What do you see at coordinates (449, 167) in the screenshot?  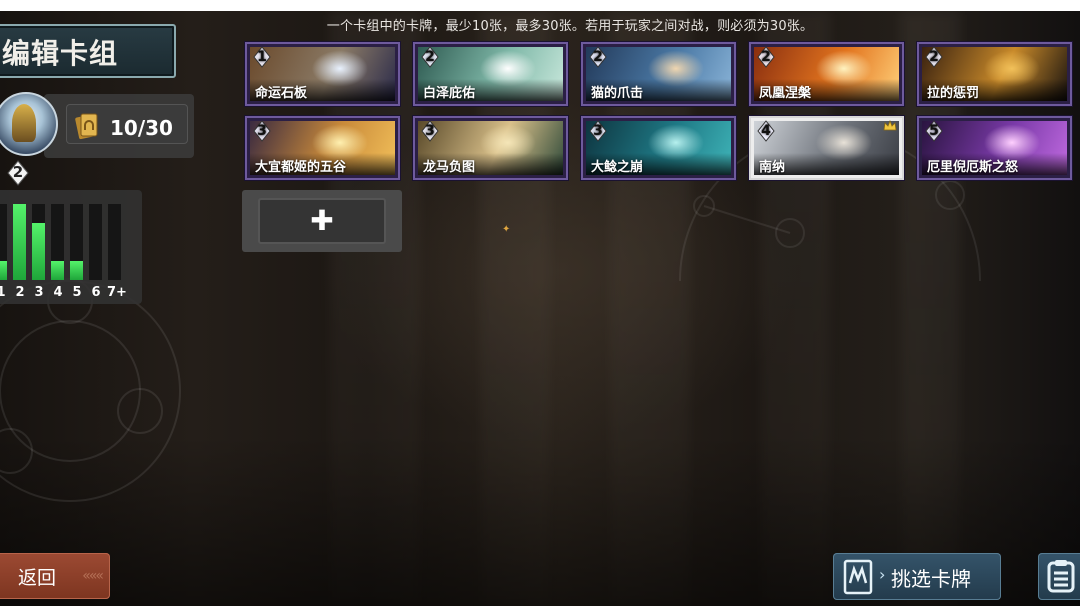 I see `card-name: 龙马负图` at bounding box center [449, 167].